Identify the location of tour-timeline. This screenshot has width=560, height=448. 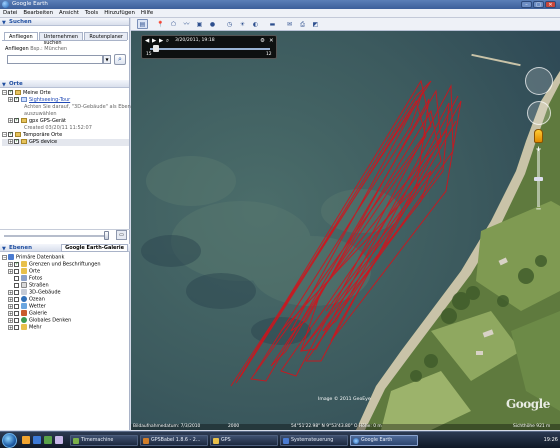
(210, 49).